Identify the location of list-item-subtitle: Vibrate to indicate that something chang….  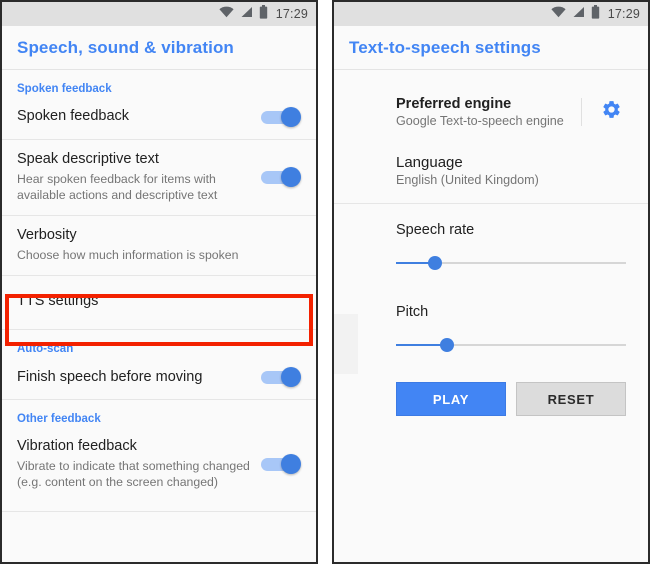
(133, 474).